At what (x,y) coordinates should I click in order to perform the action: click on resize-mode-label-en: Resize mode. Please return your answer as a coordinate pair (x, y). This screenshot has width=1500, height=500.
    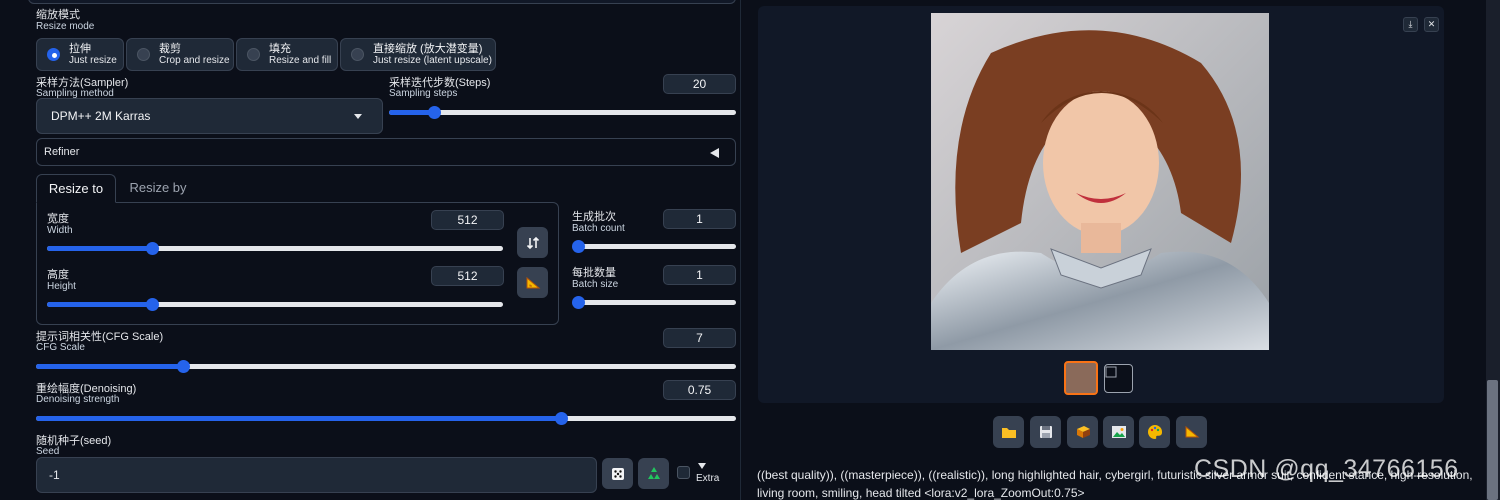
    Looking at the image, I should click on (65, 26).